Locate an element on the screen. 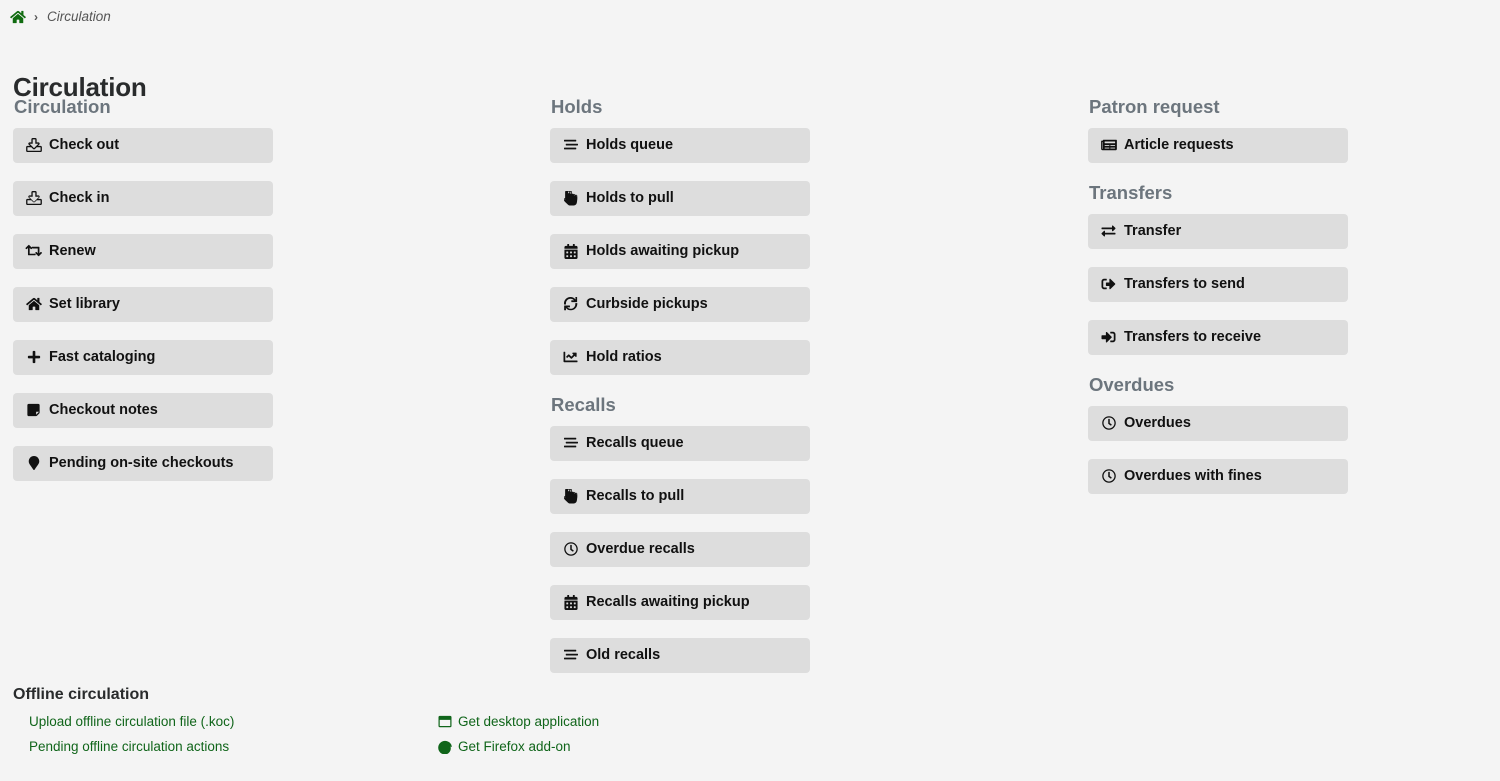 The height and width of the screenshot is (781, 1500). right-left-arrows-icon is located at coordinates (1108, 231).